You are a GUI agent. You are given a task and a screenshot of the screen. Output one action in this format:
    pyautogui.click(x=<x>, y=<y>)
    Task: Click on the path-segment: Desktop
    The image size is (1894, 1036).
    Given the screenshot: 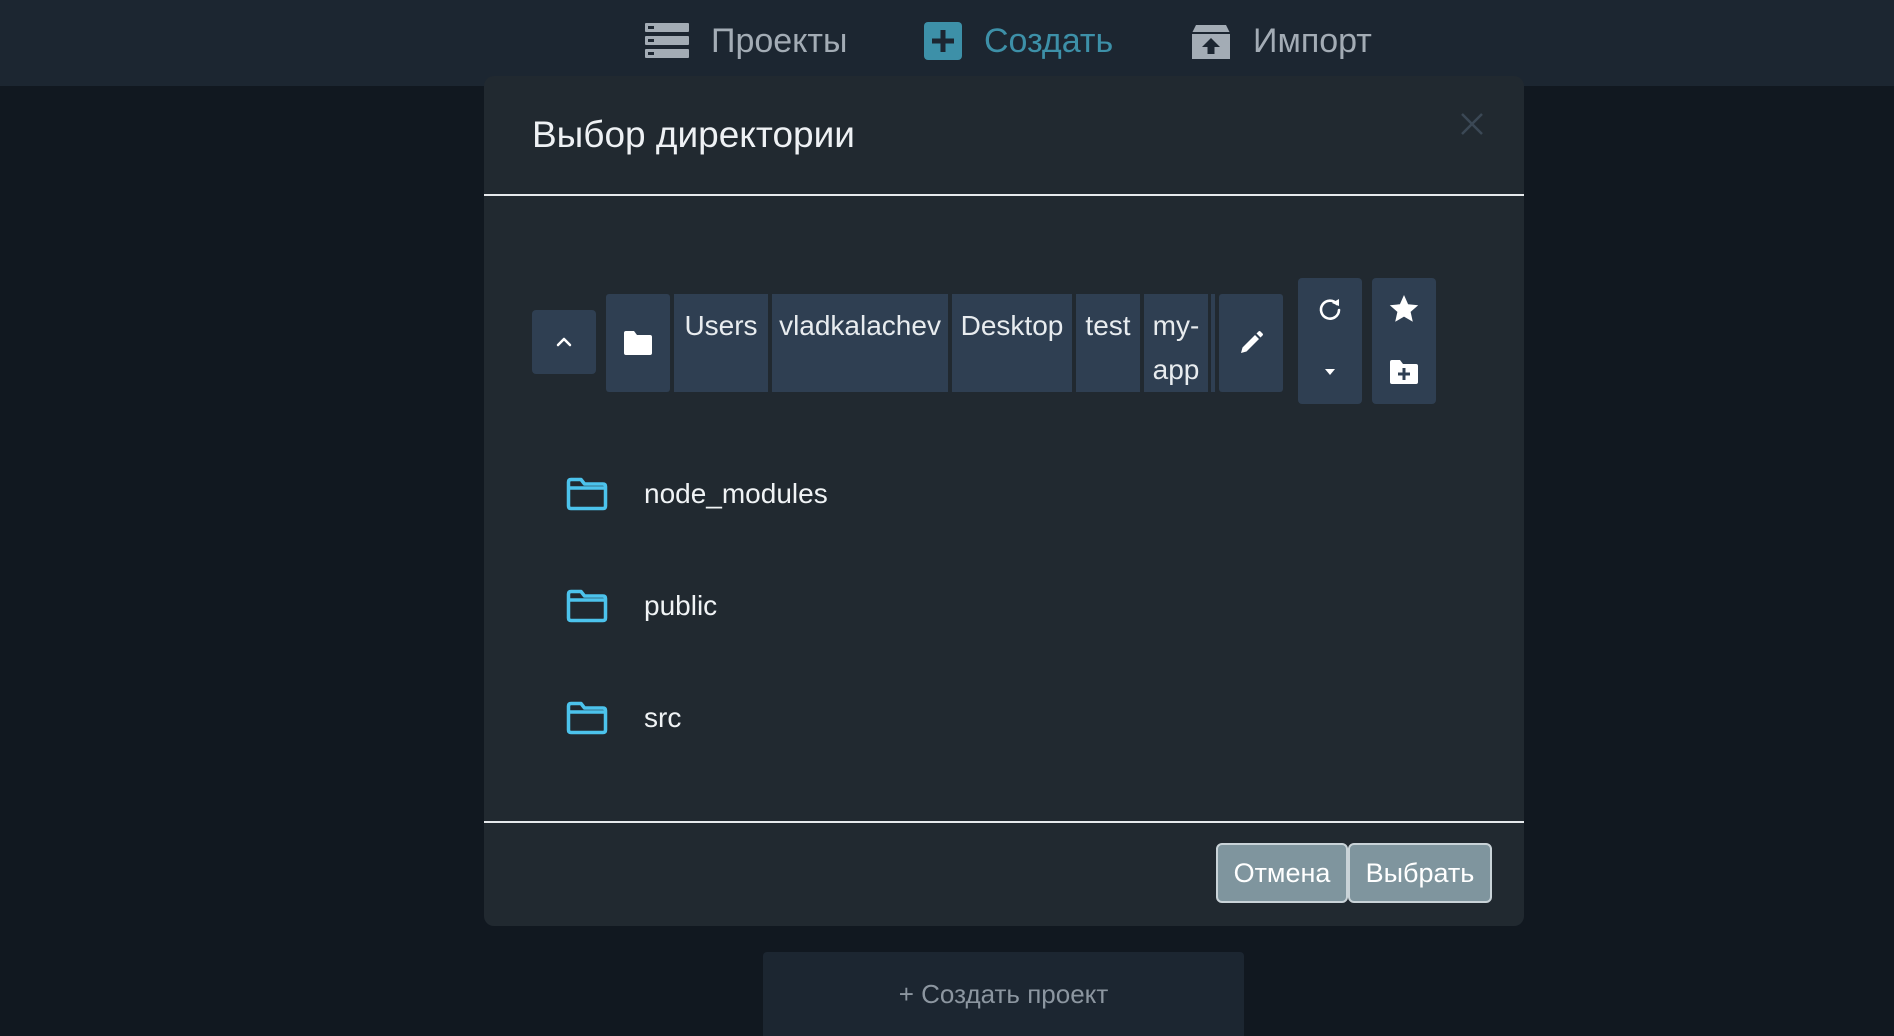 What is the action you would take?
    pyautogui.click(x=1012, y=343)
    